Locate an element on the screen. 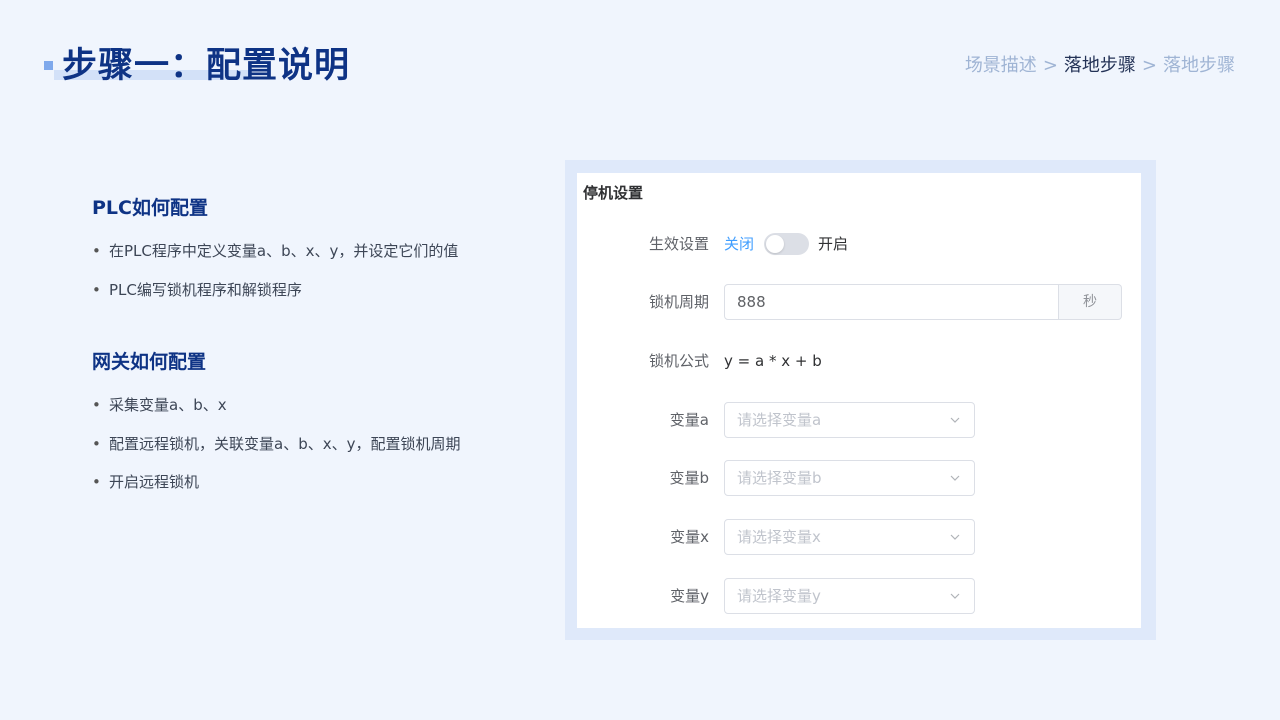 This screenshot has height=720, width=1280. select-placeholder: 请选择变量x is located at coordinates (779, 537).